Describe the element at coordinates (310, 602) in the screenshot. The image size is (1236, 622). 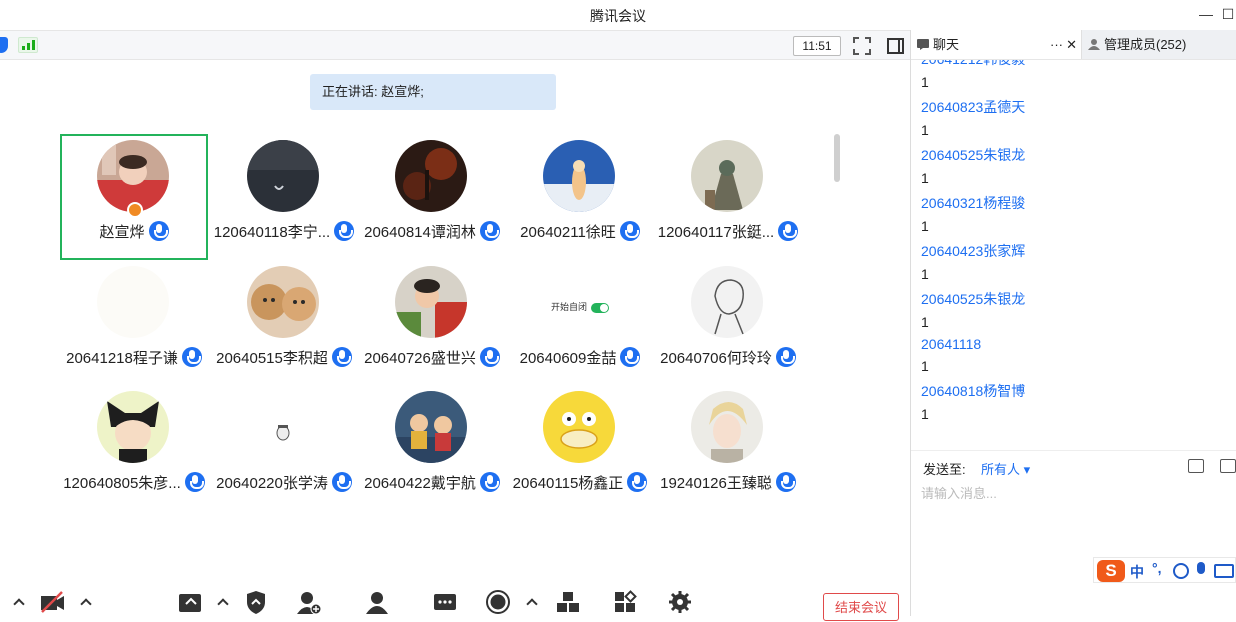
I see `invite-icon` at that location.